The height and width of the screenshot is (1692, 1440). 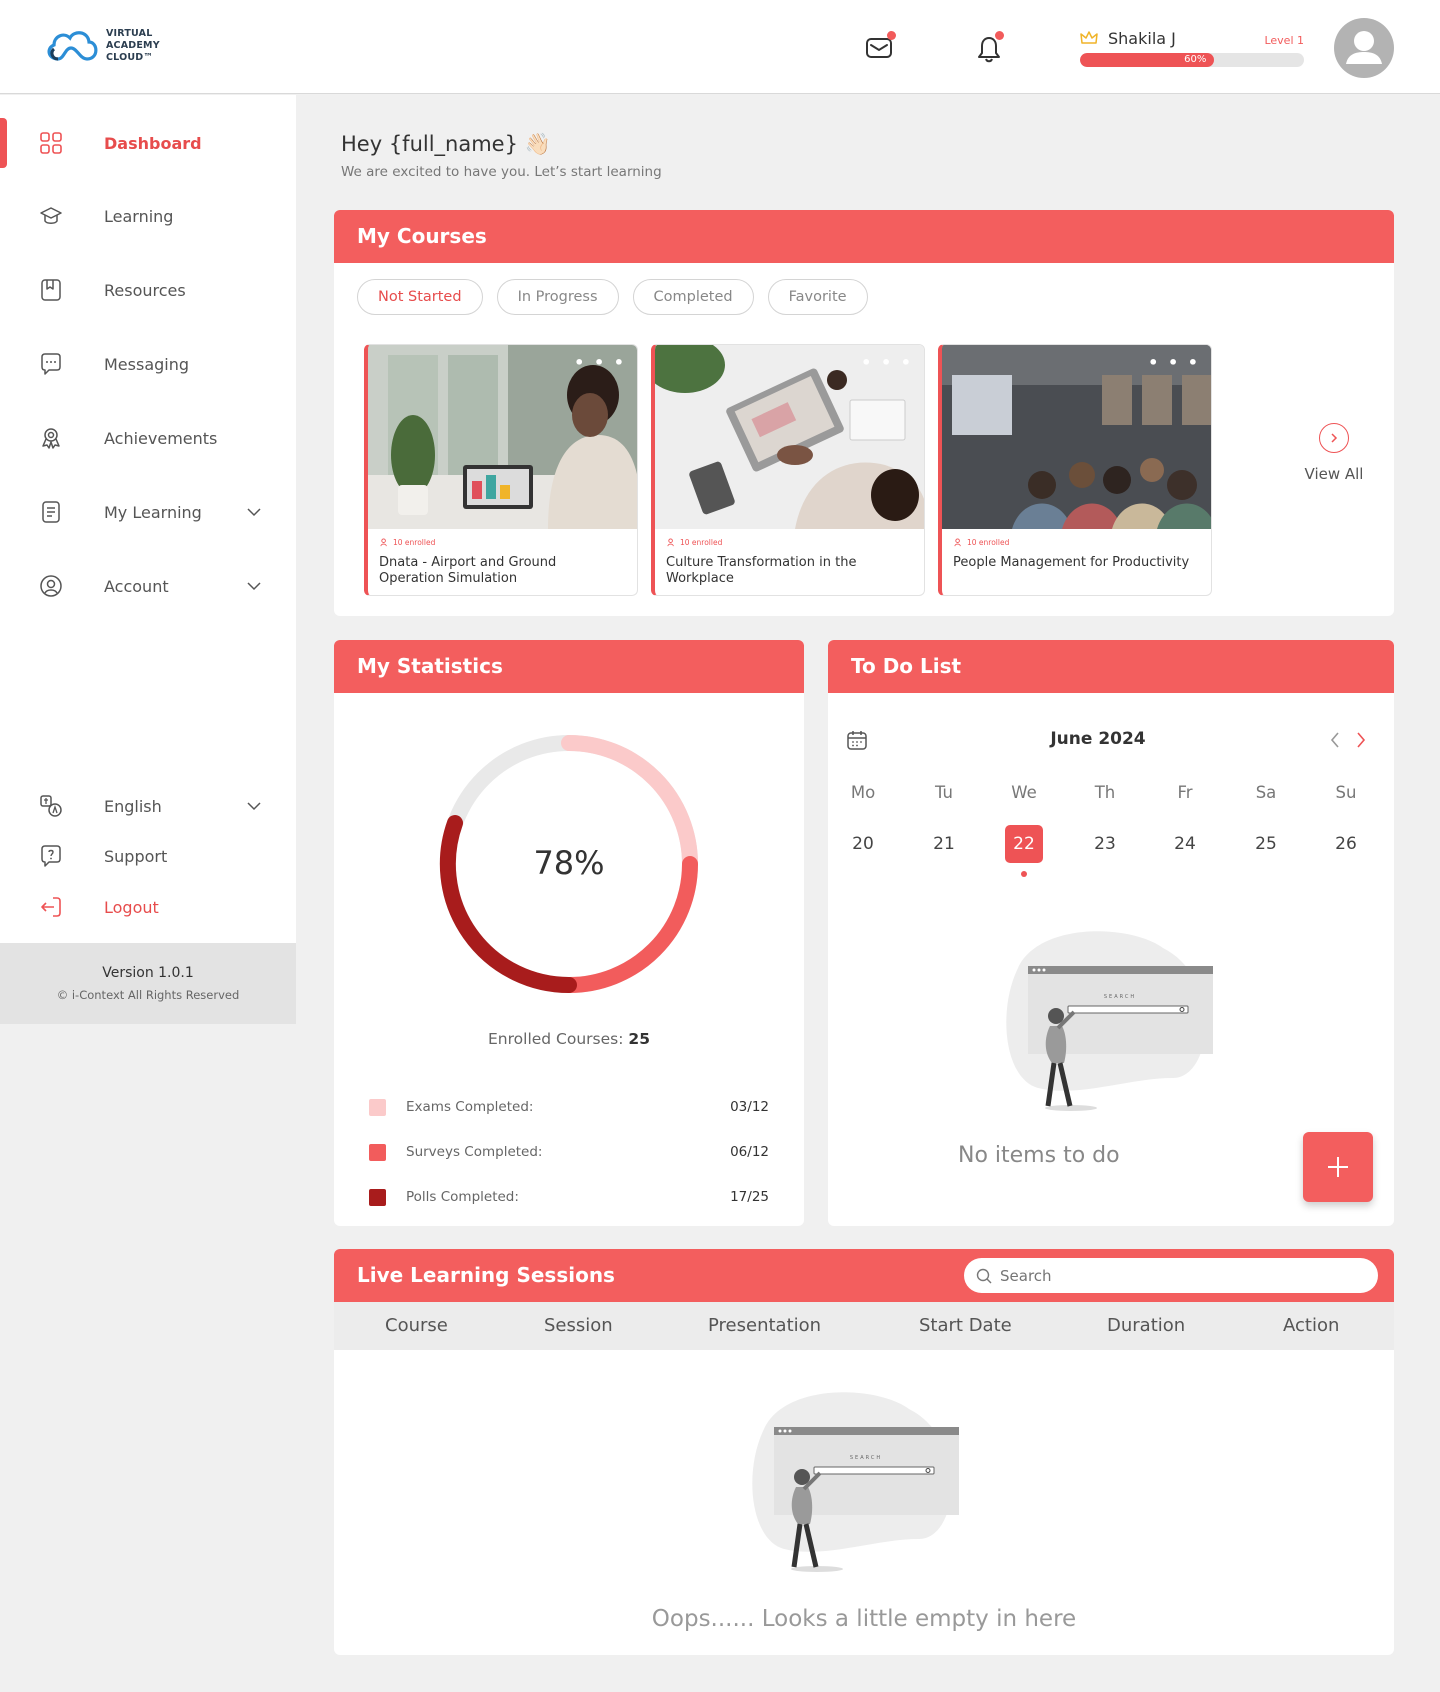 I want to click on user-avatar-icon, so click(x=1364, y=47).